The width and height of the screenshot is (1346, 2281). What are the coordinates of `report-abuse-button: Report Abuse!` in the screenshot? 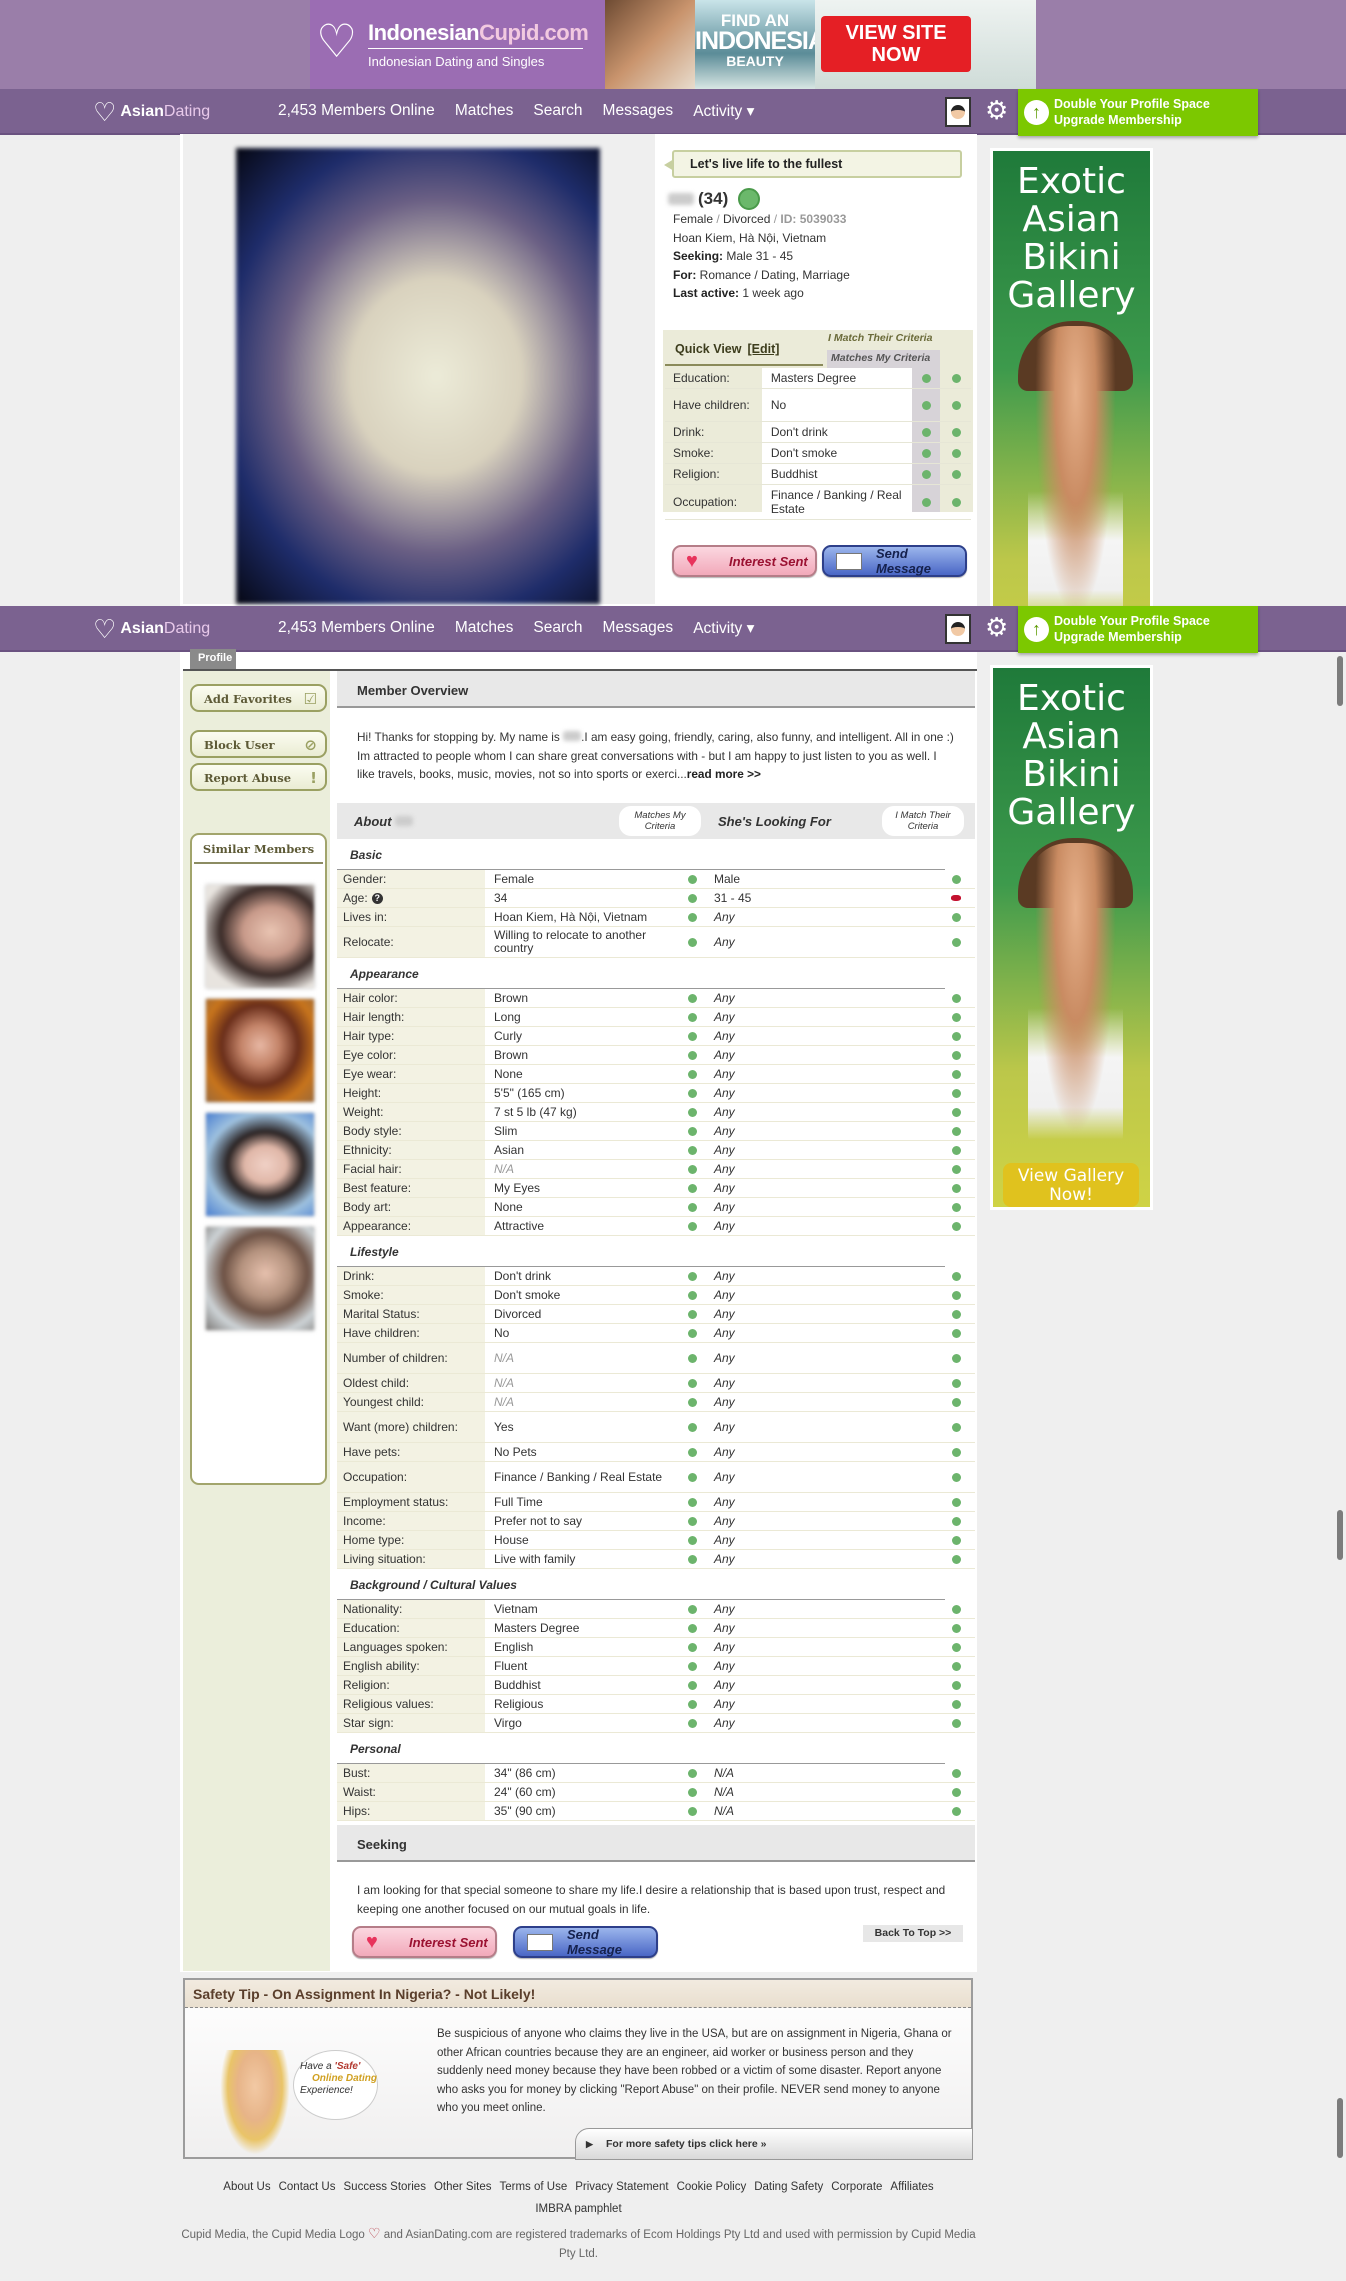 It's located at (258, 777).